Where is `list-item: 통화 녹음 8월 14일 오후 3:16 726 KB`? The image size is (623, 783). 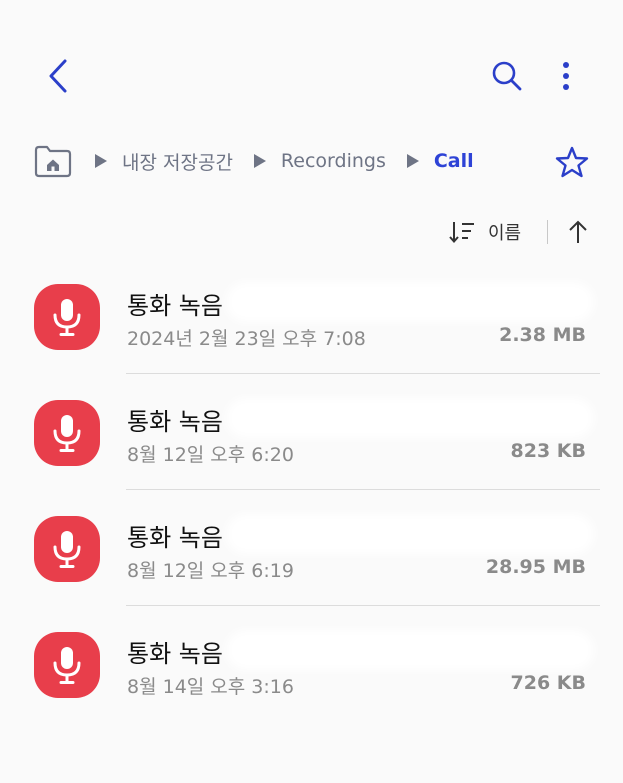 list-item: 통화 녹음 8월 14일 오후 3:16 726 KB is located at coordinates (311, 664).